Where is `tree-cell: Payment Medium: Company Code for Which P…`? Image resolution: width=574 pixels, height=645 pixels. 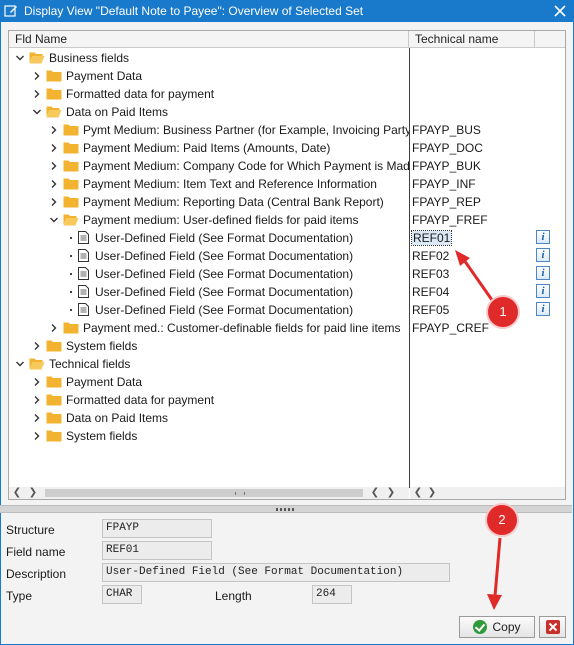 tree-cell: Payment Medium: Company Code for Which P… is located at coordinates (209, 166).